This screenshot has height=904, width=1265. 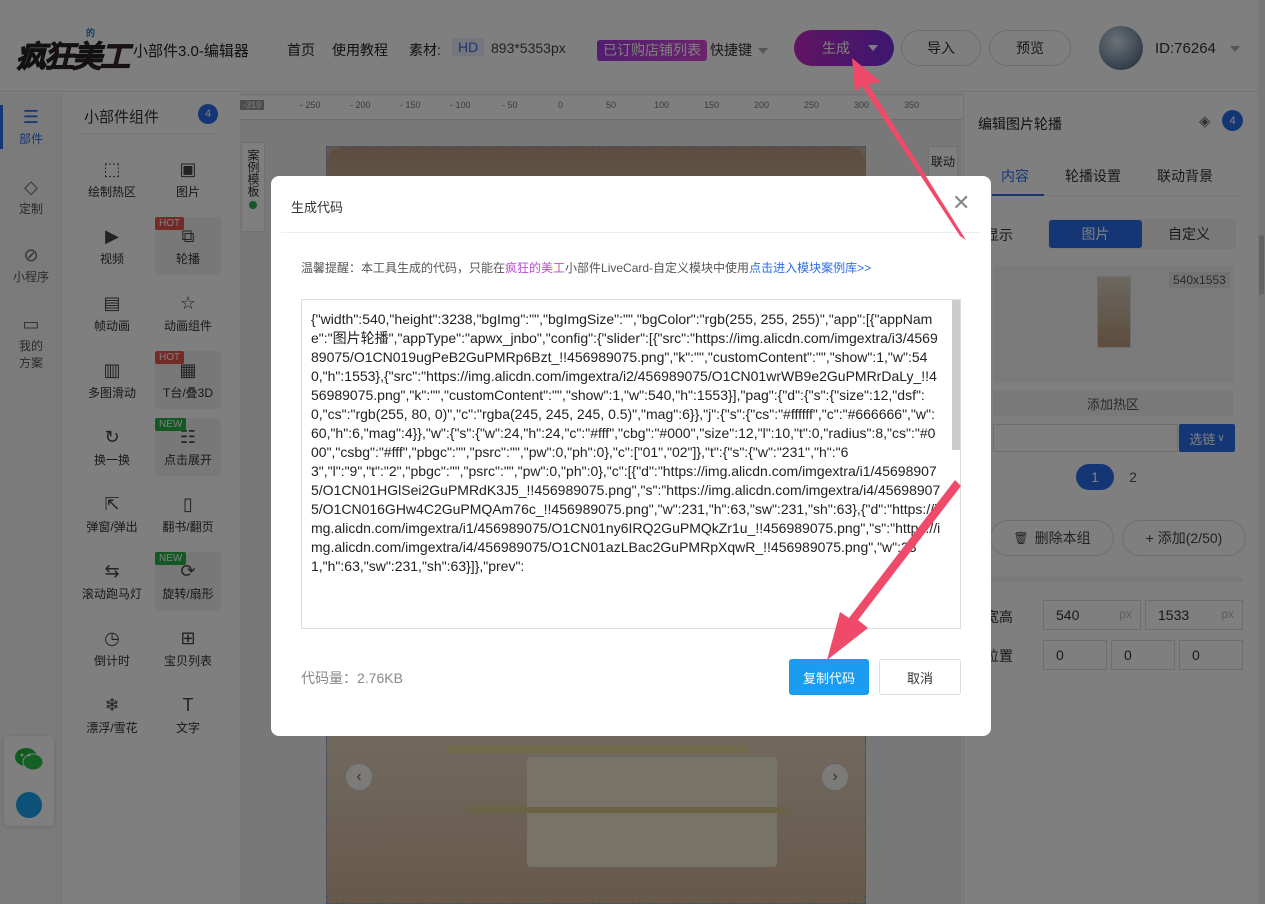 I want to click on close-icon: ✕, so click(x=961, y=203).